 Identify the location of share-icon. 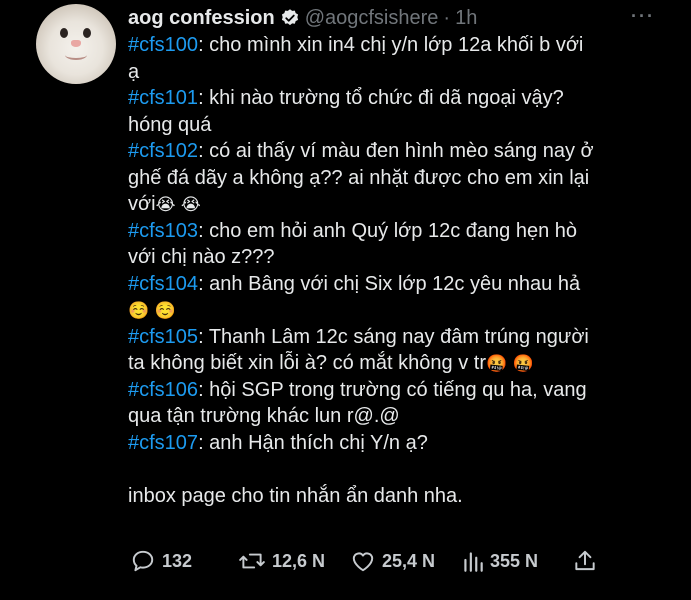
(585, 560).